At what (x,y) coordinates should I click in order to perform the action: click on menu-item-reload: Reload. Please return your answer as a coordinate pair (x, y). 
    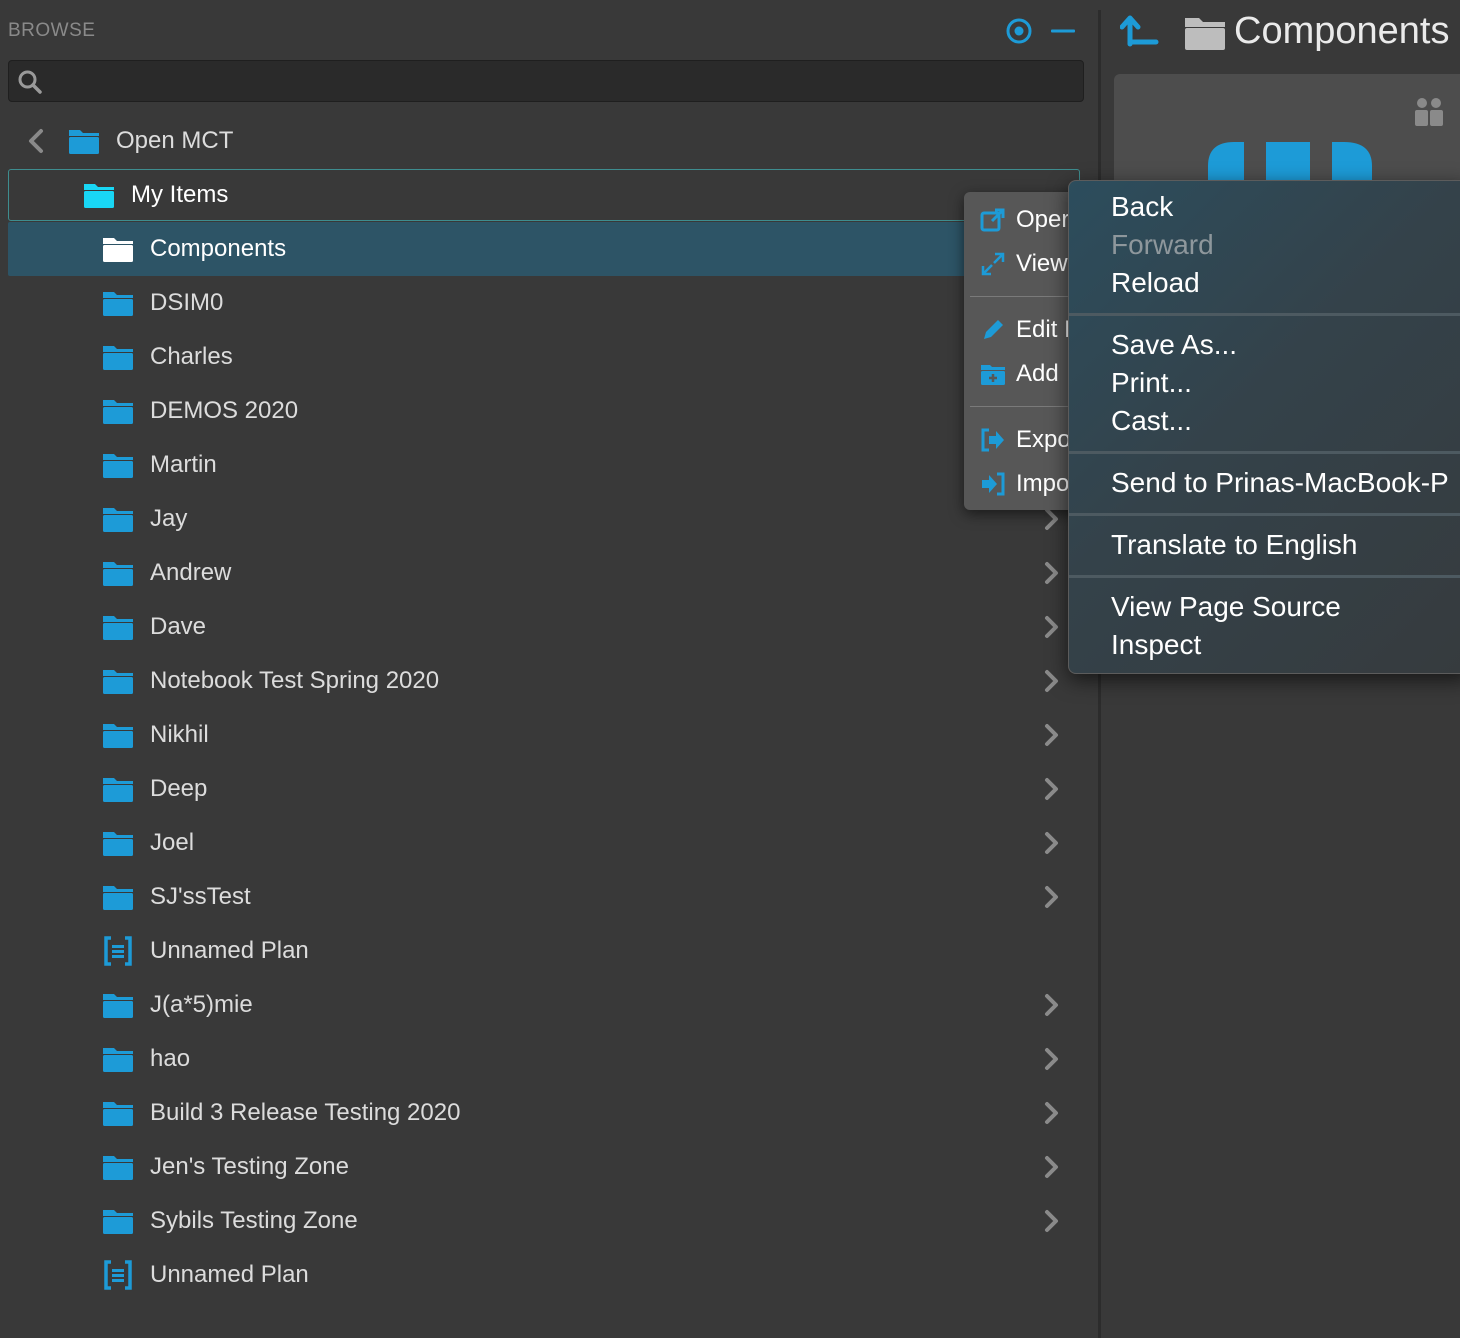
    Looking at the image, I should click on (1155, 283).